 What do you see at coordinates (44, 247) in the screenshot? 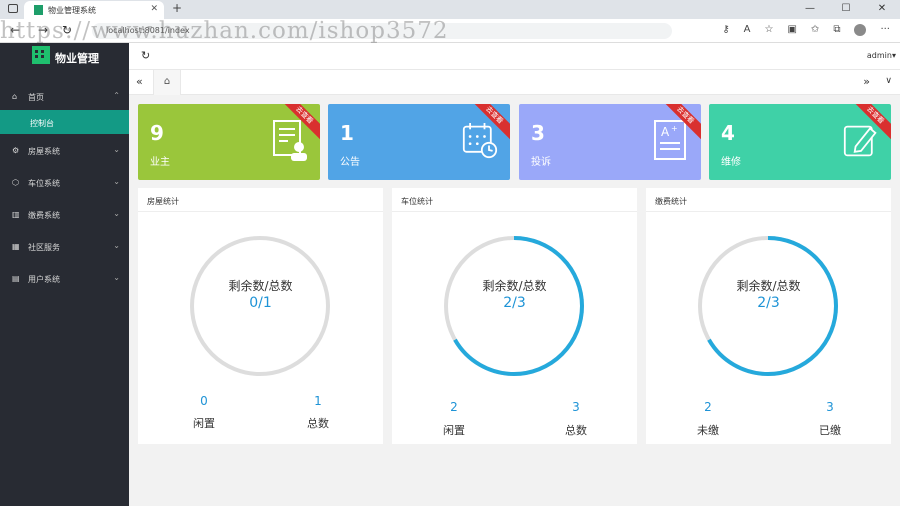
I see `sidebar-item-label: 社区服务` at bounding box center [44, 247].